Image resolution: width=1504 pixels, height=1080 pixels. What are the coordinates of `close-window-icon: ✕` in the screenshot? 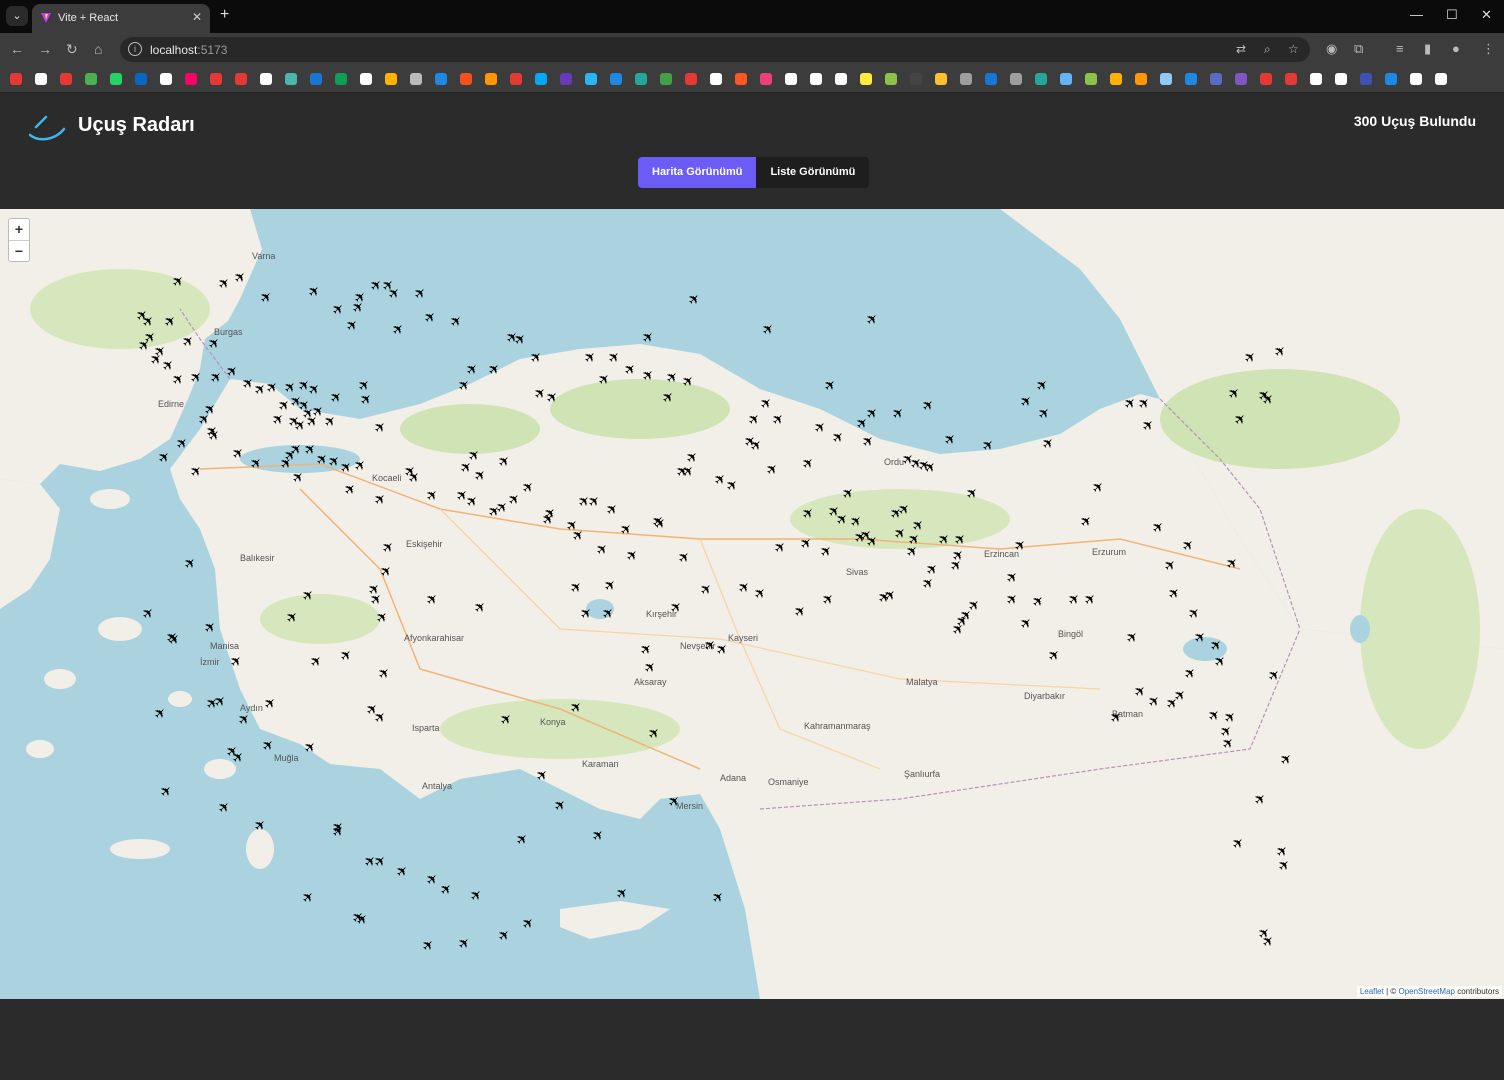 It's located at (1486, 15).